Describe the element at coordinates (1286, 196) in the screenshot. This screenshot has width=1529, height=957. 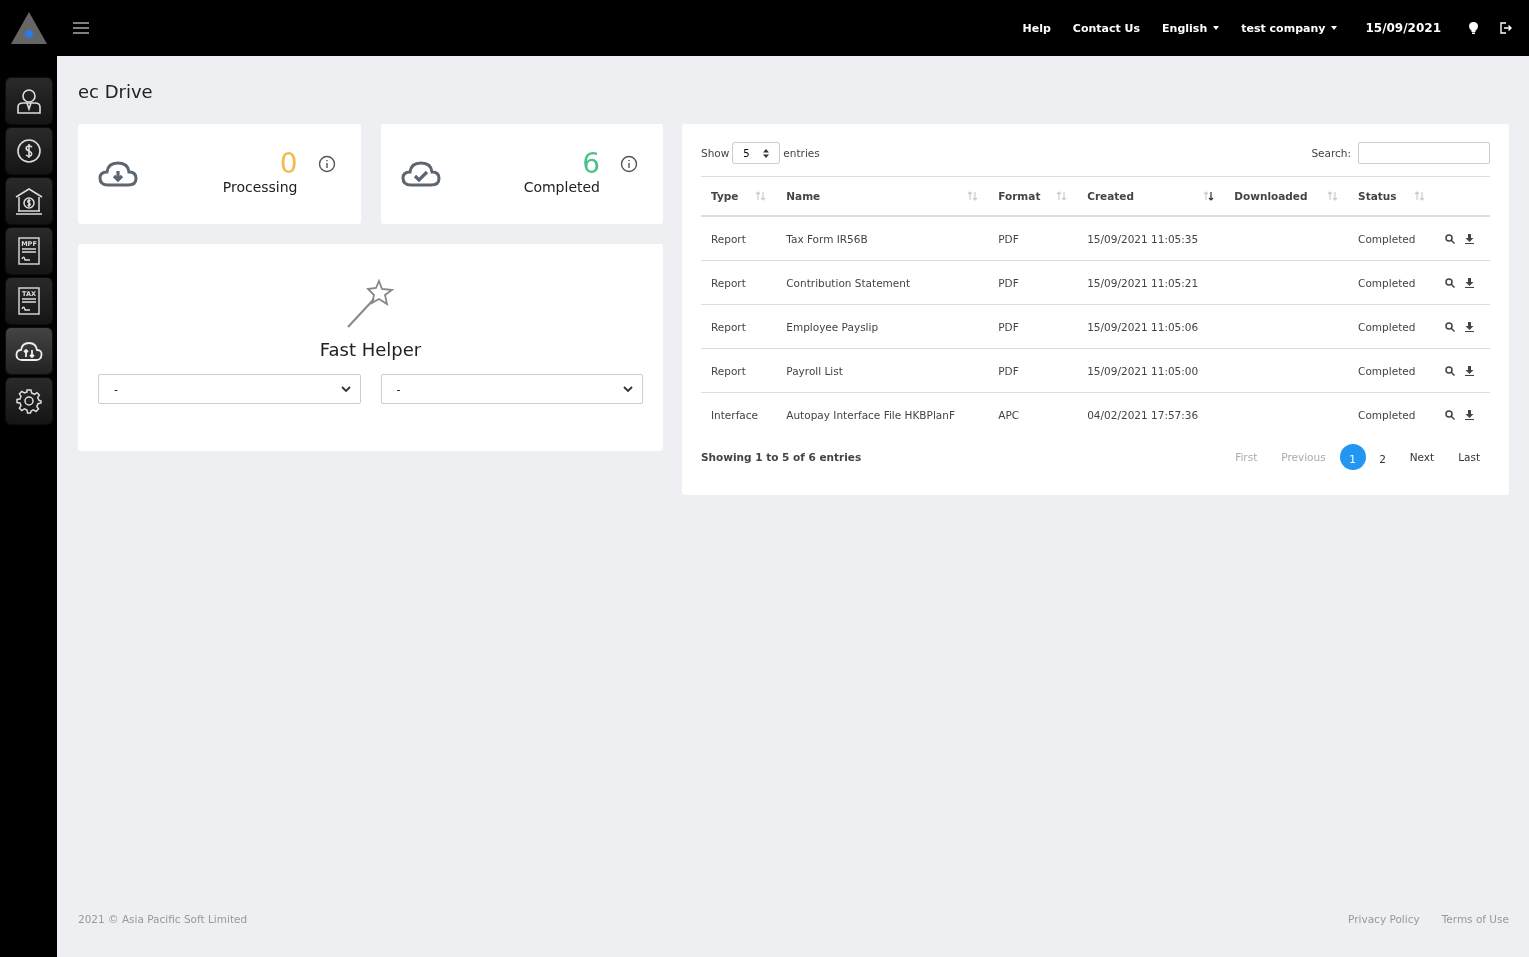
I see `column-header: Downloaded` at that location.